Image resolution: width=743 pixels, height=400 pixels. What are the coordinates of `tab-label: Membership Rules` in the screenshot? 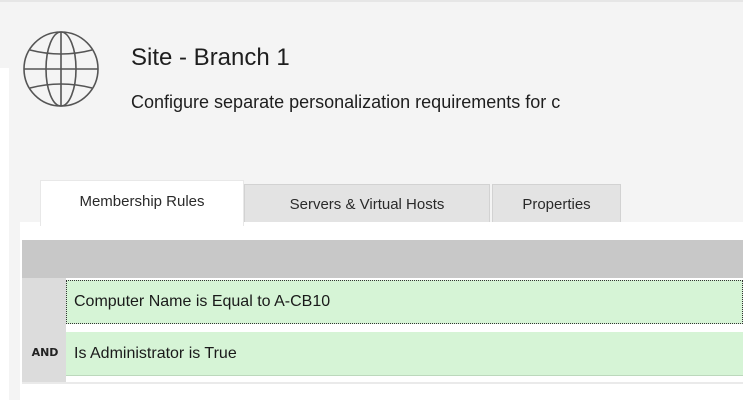 It's located at (142, 201).